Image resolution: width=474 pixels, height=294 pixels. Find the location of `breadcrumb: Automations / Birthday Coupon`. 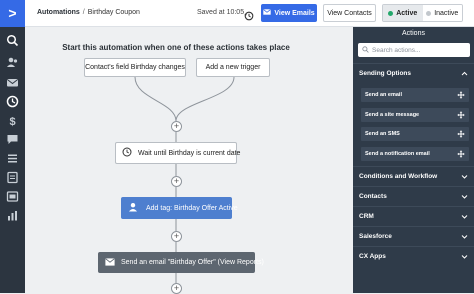

breadcrumb: Automations / Birthday Coupon is located at coordinates (88, 12).